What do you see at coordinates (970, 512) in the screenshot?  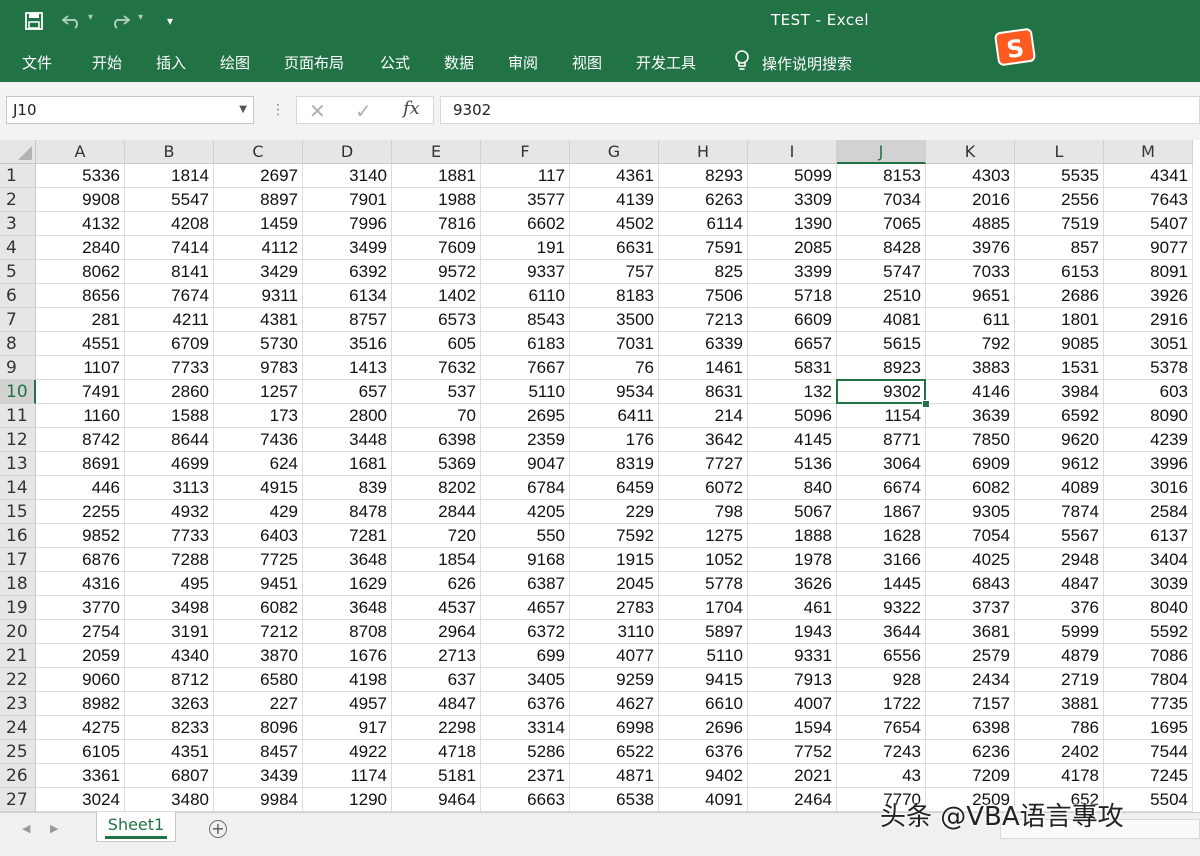 I see `cell-k15: 9305` at bounding box center [970, 512].